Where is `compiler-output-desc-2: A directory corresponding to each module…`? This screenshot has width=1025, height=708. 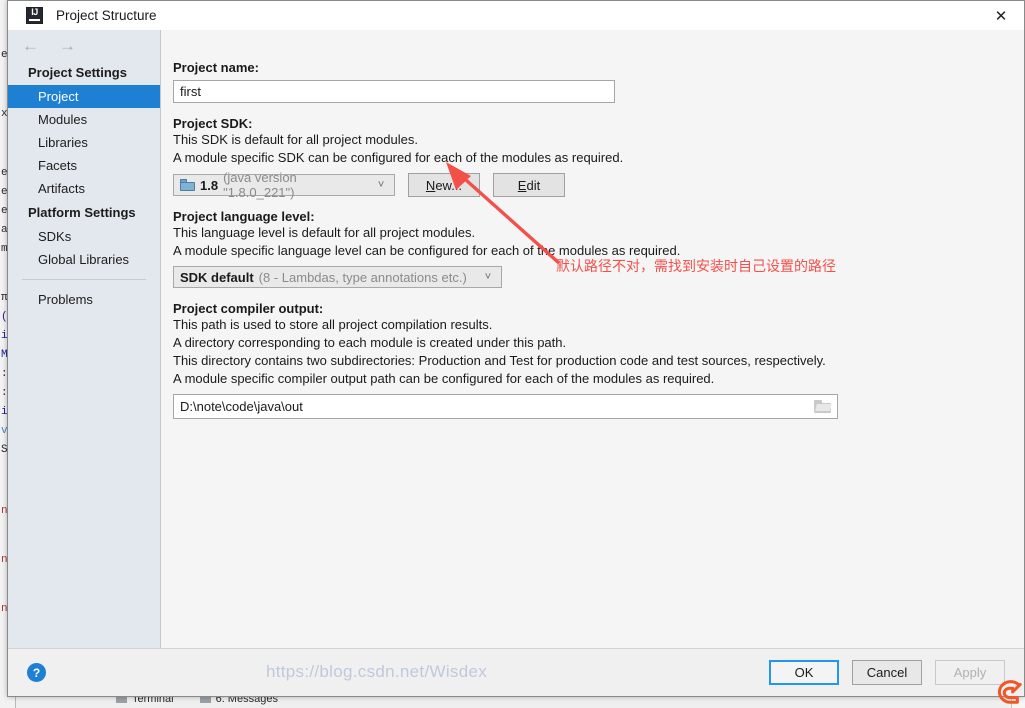
compiler-output-desc-2: A directory corresponding to each module… is located at coordinates (370, 342).